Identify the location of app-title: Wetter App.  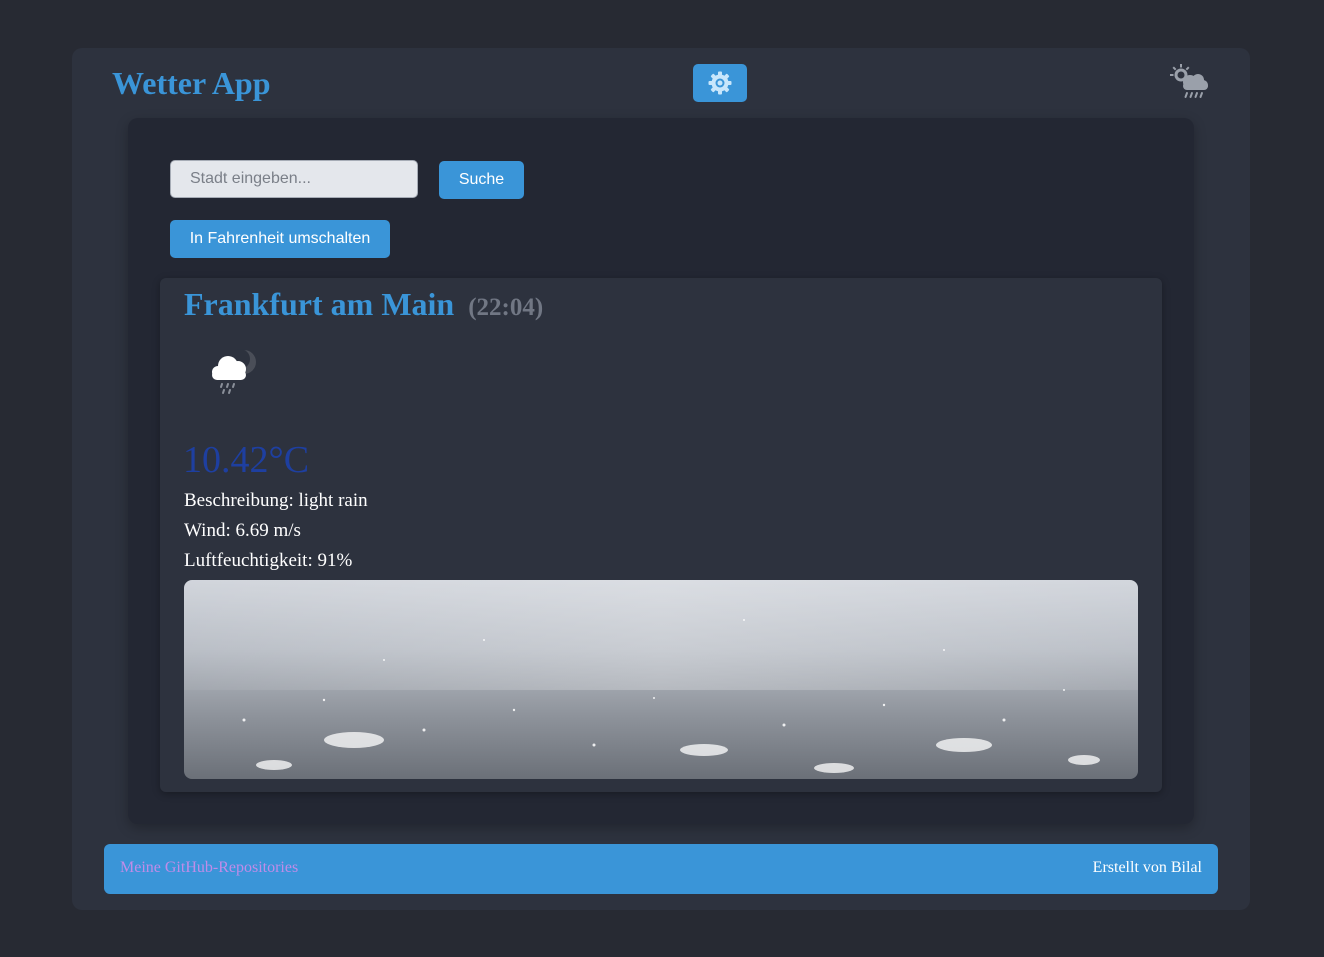
(191, 83).